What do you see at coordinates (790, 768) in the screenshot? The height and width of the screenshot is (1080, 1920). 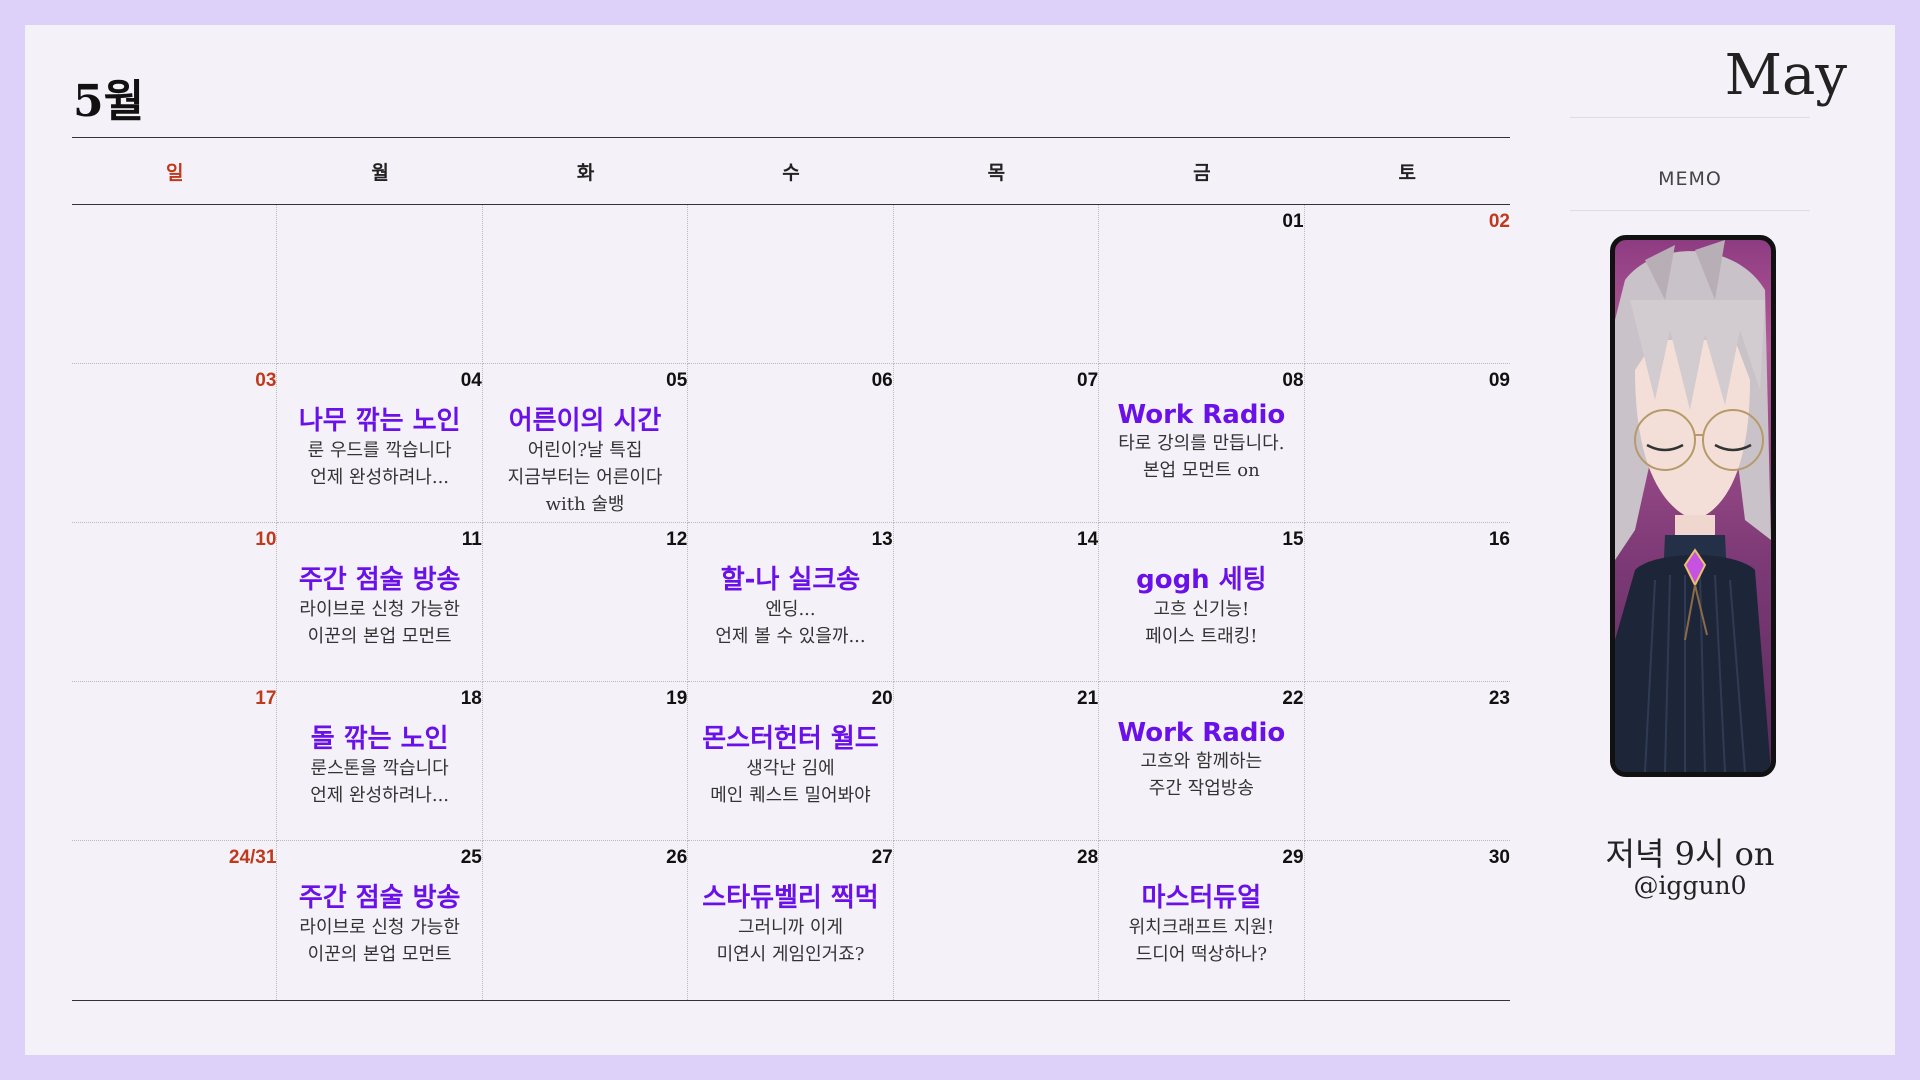 I see `event-description: 생각난 김에` at bounding box center [790, 768].